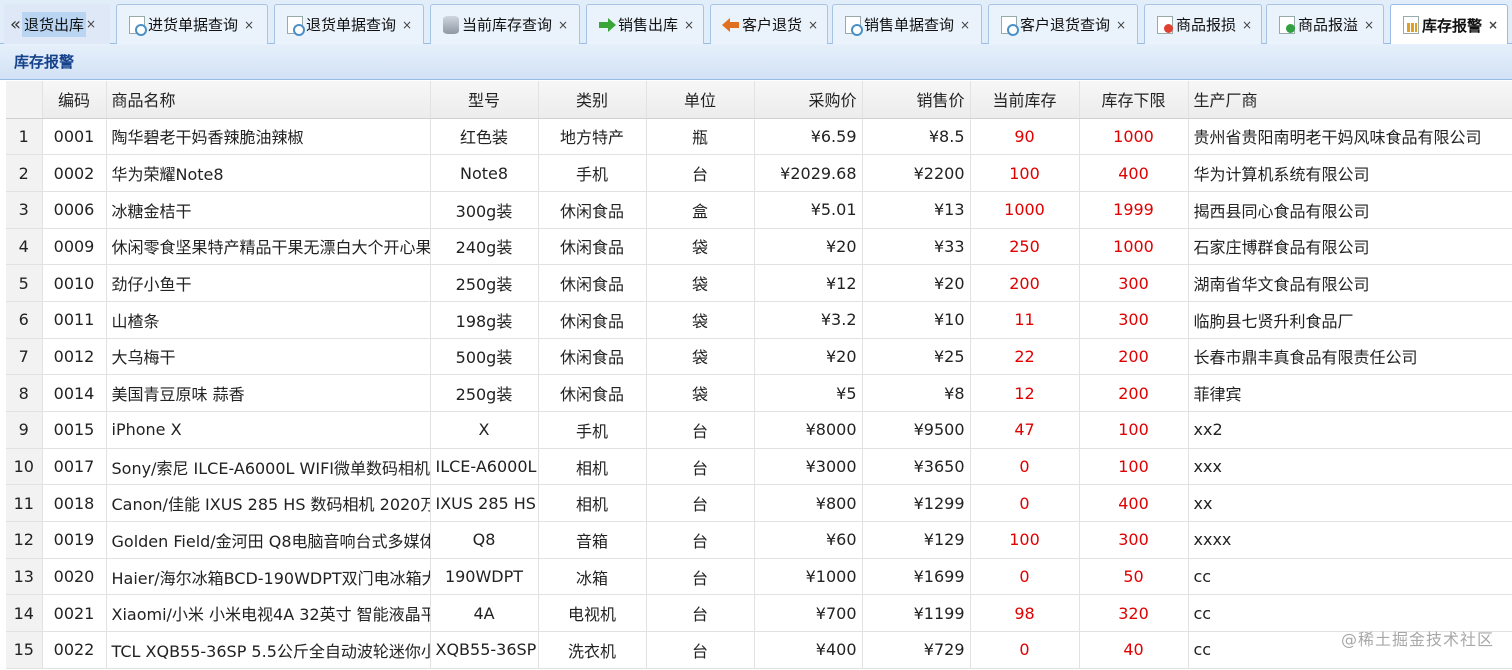  Describe the element at coordinates (268, 283) in the screenshot. I see `cell-name: 劲仔小鱼干` at that location.